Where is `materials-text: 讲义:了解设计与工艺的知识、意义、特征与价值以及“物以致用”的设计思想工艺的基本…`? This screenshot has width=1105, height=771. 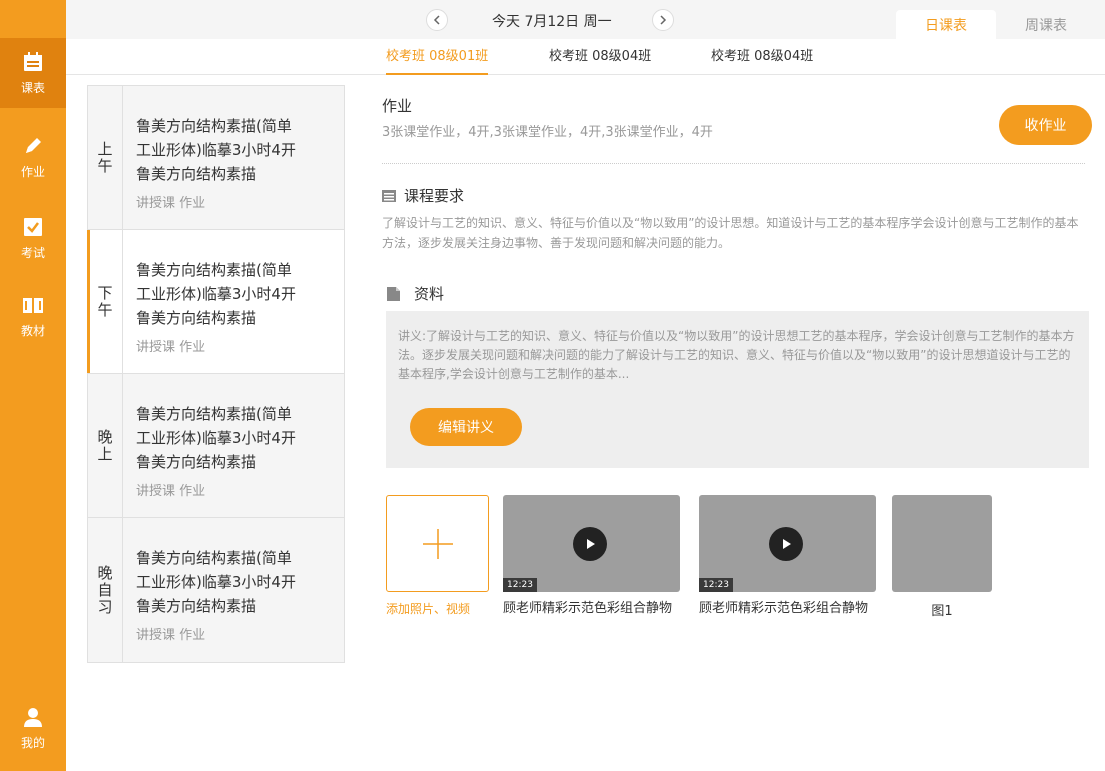 materials-text: 讲义:了解设计与工艺的知识、意义、特征与价值以及“物以致用”的设计思想工艺的基本… is located at coordinates (736, 355).